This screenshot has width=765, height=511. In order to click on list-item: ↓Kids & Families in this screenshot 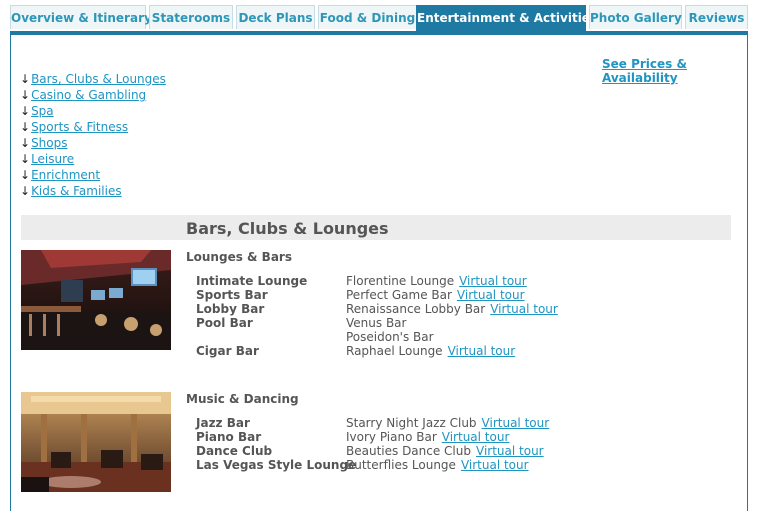, I will do `click(93, 191)`.